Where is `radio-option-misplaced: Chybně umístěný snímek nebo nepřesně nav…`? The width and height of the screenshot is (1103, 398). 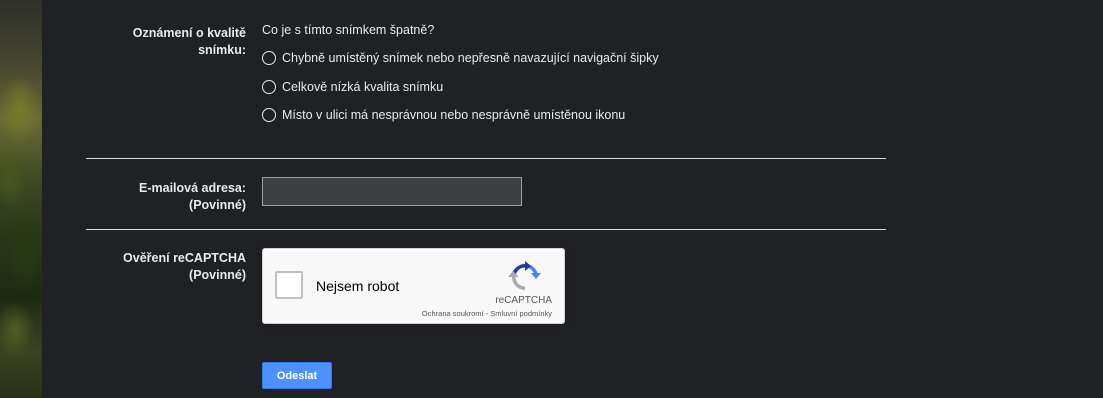 radio-option-misplaced: Chybně umístěný snímek nebo nepřesně nav… is located at coordinates (460, 58).